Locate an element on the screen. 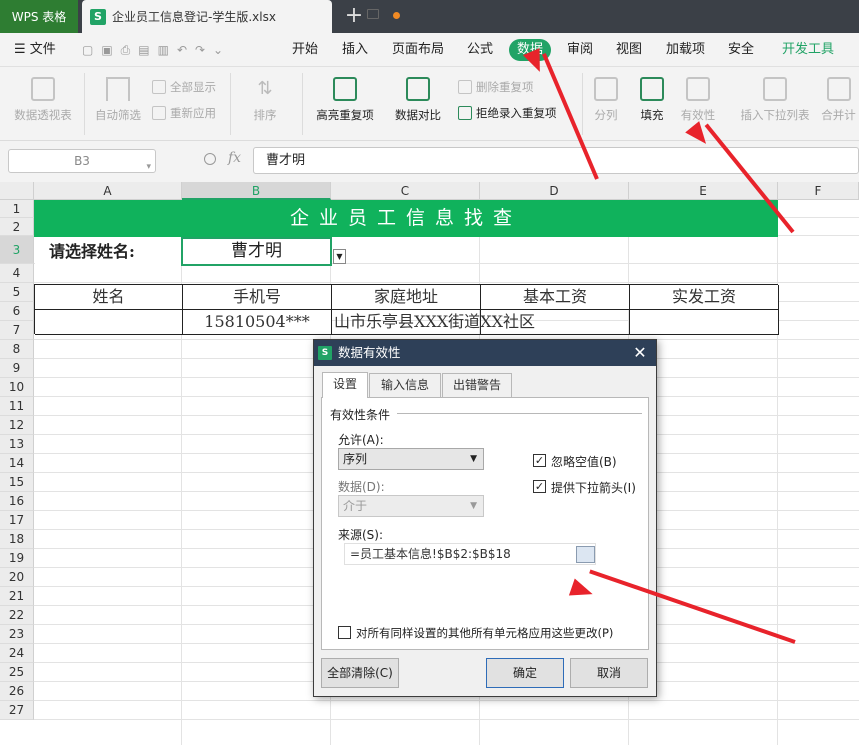  wps-app-tab: WPS 表格 is located at coordinates (39, 16).